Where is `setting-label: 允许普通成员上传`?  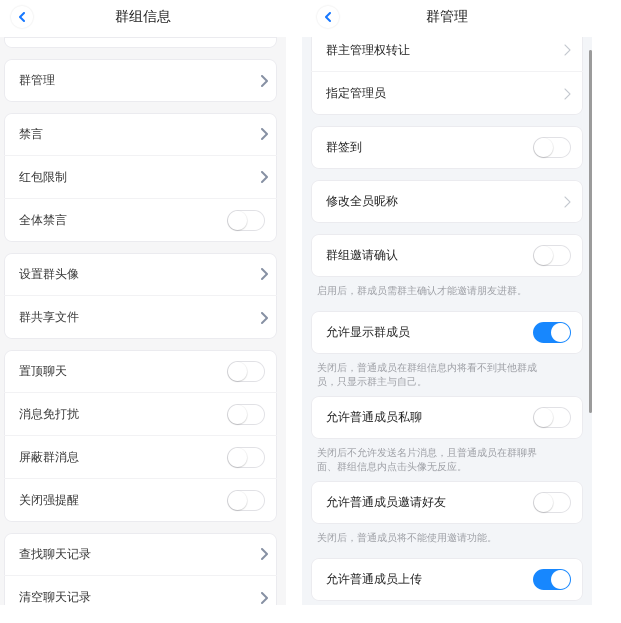
setting-label: 允许普通成员上传 is located at coordinates (374, 579).